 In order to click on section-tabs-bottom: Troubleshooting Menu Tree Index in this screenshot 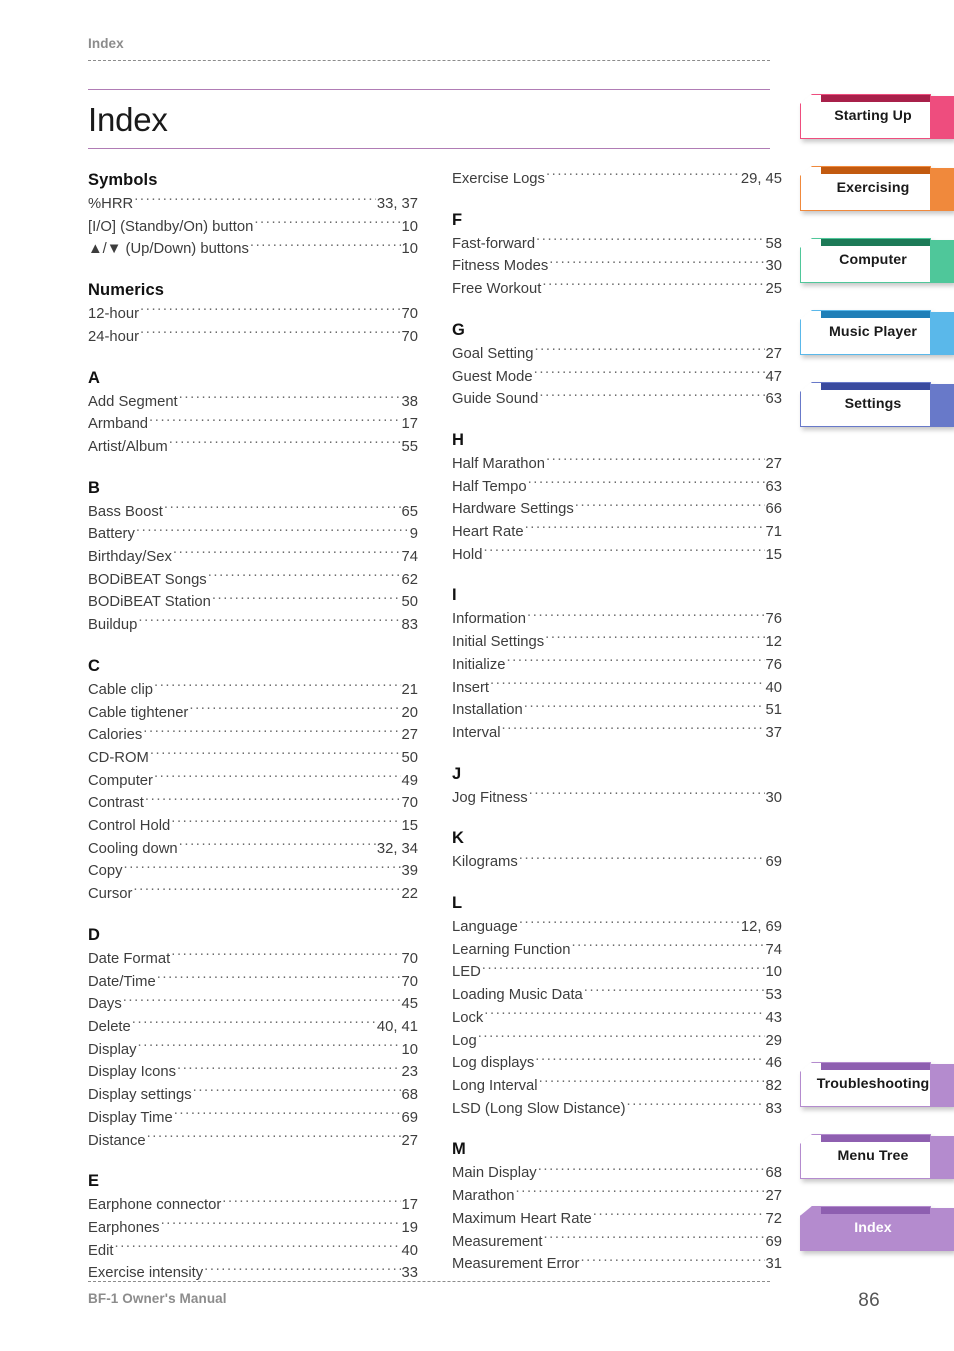, I will do `click(877, 1157)`.